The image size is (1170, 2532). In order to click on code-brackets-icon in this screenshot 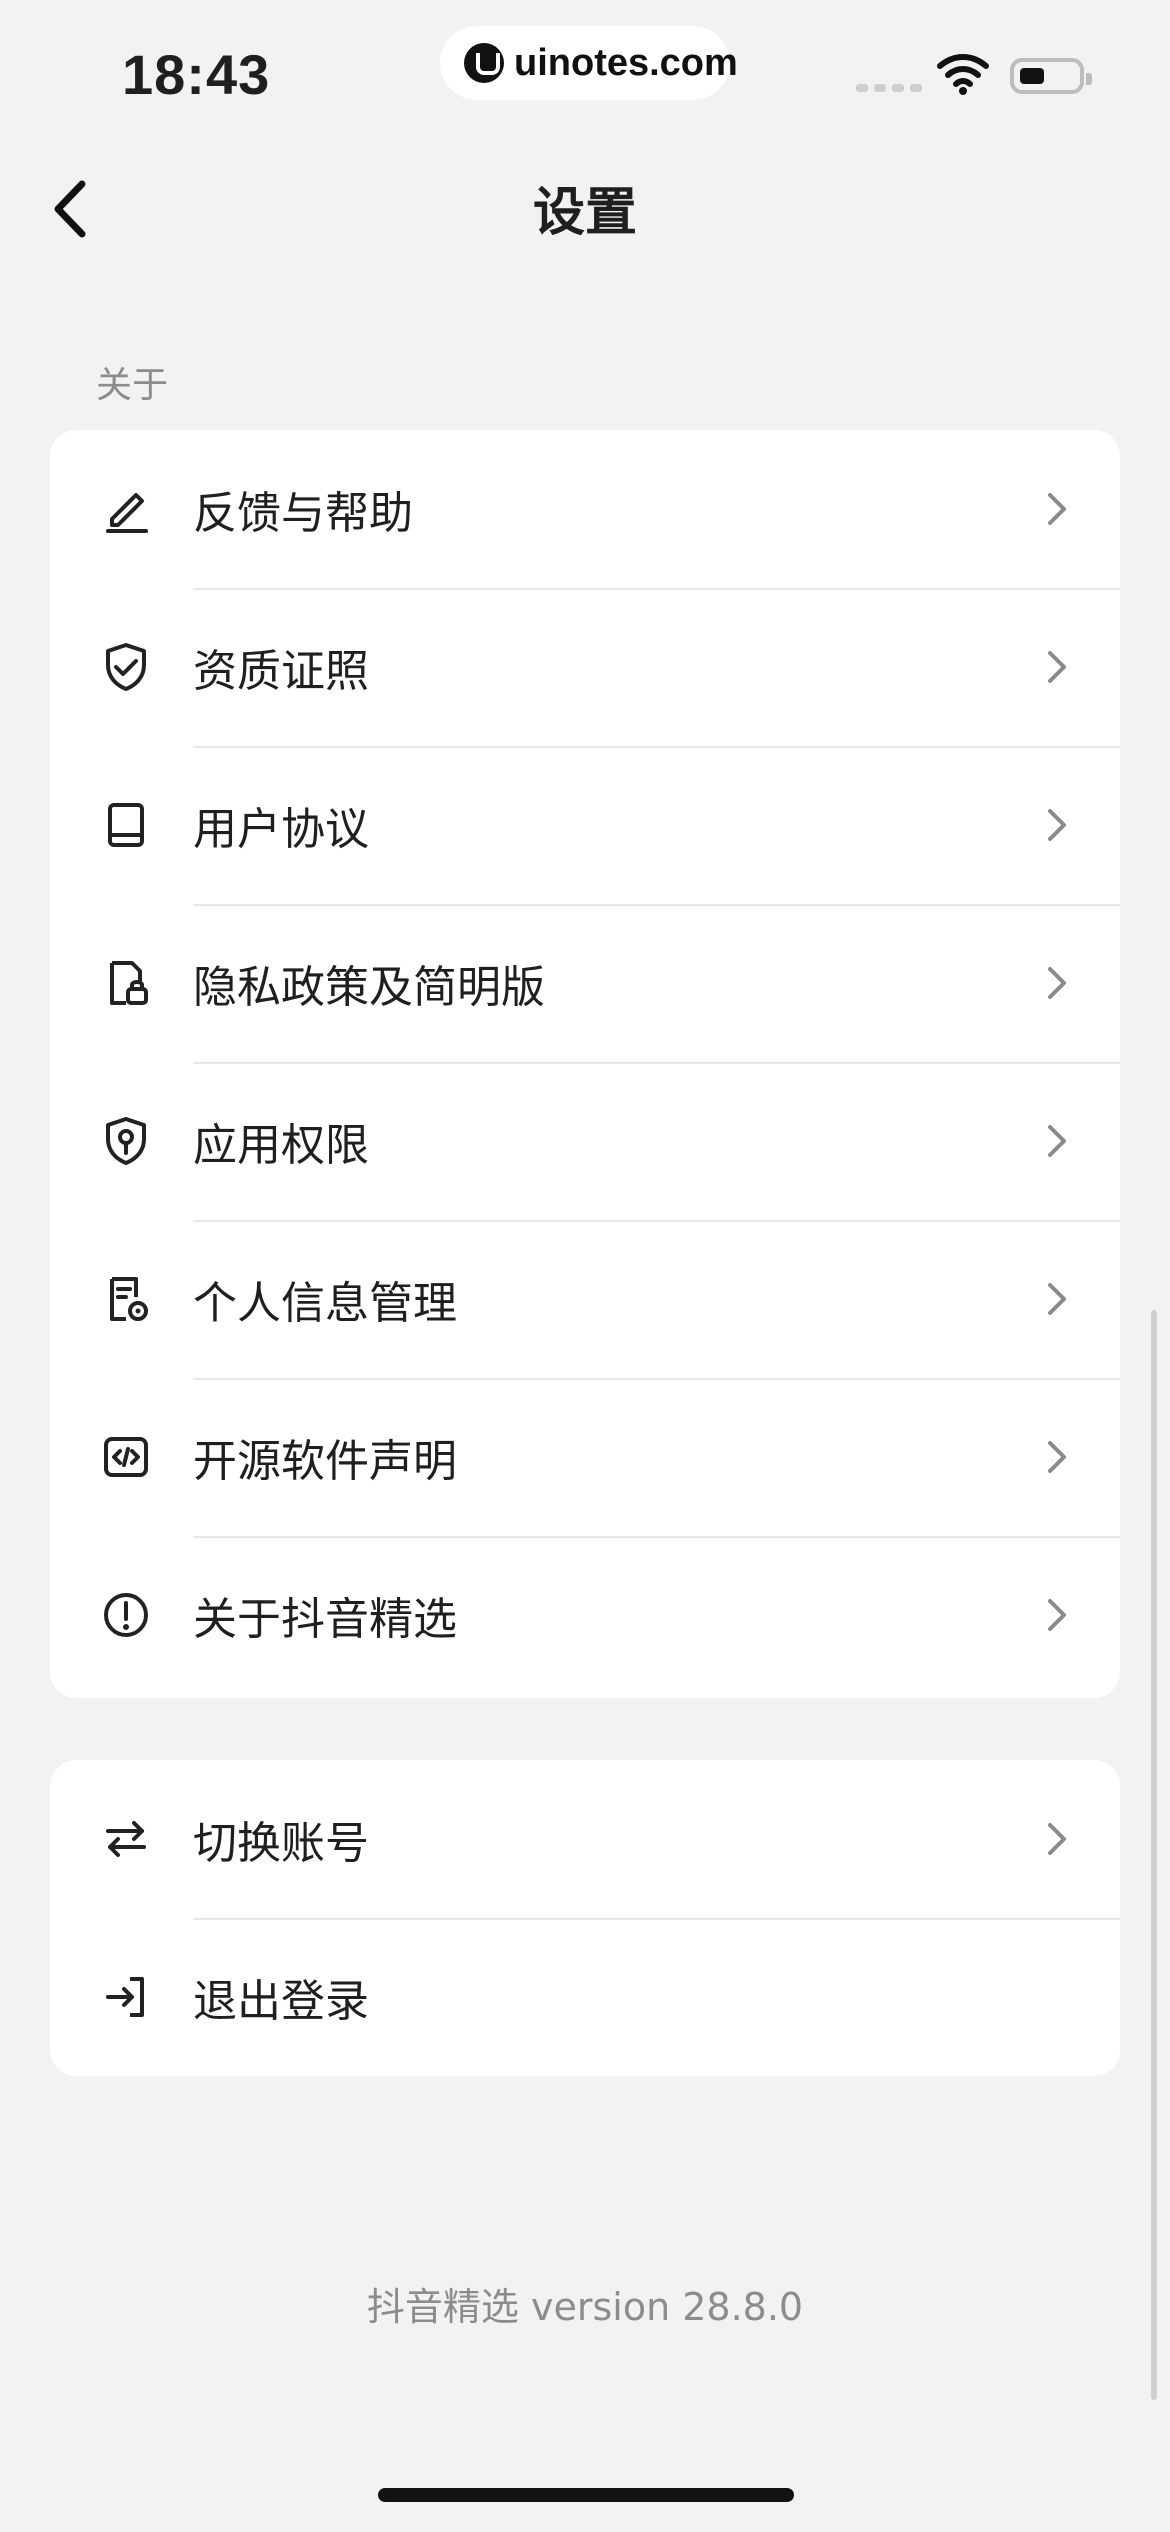, I will do `click(126, 1457)`.